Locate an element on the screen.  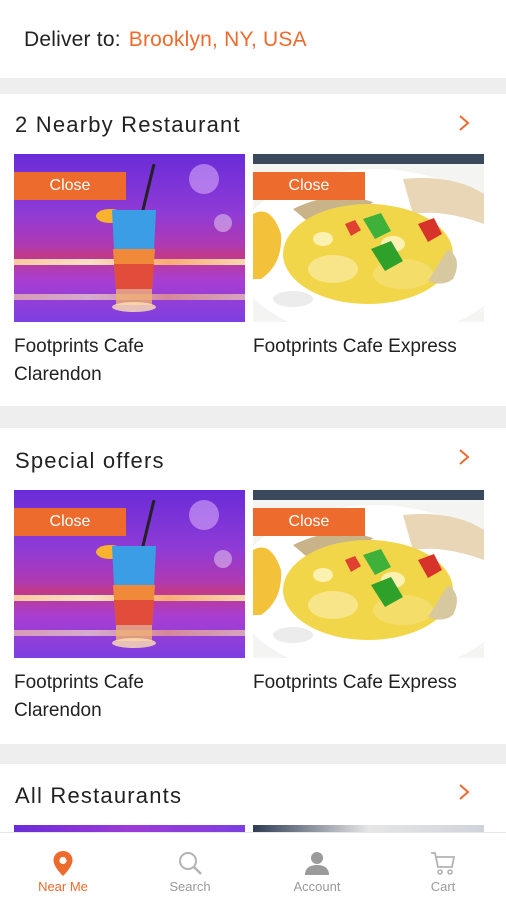
user-icon is located at coordinates (317, 863).